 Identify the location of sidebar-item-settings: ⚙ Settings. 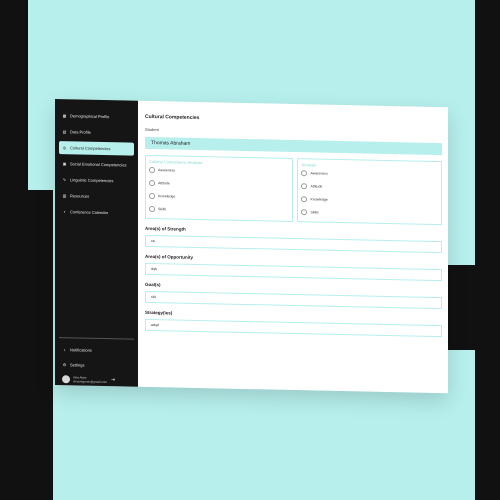
(96, 365).